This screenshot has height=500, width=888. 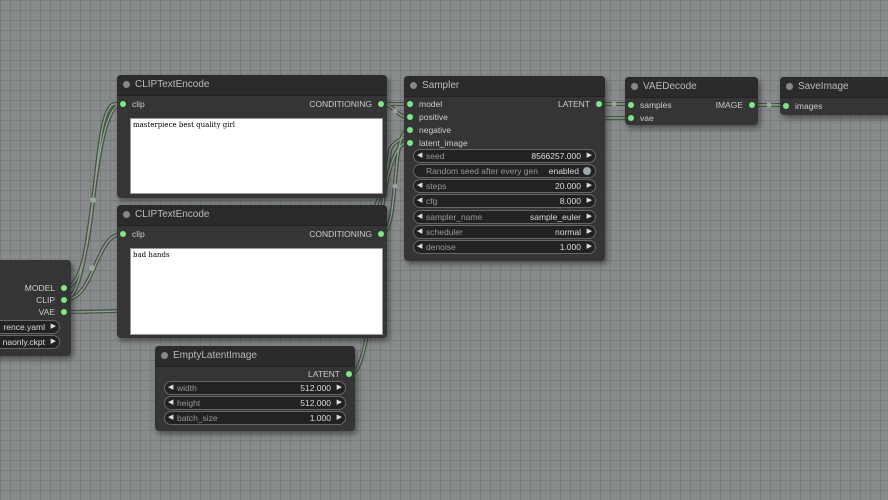 What do you see at coordinates (93, 202) in the screenshot?
I see `link-clip-pos` at bounding box center [93, 202].